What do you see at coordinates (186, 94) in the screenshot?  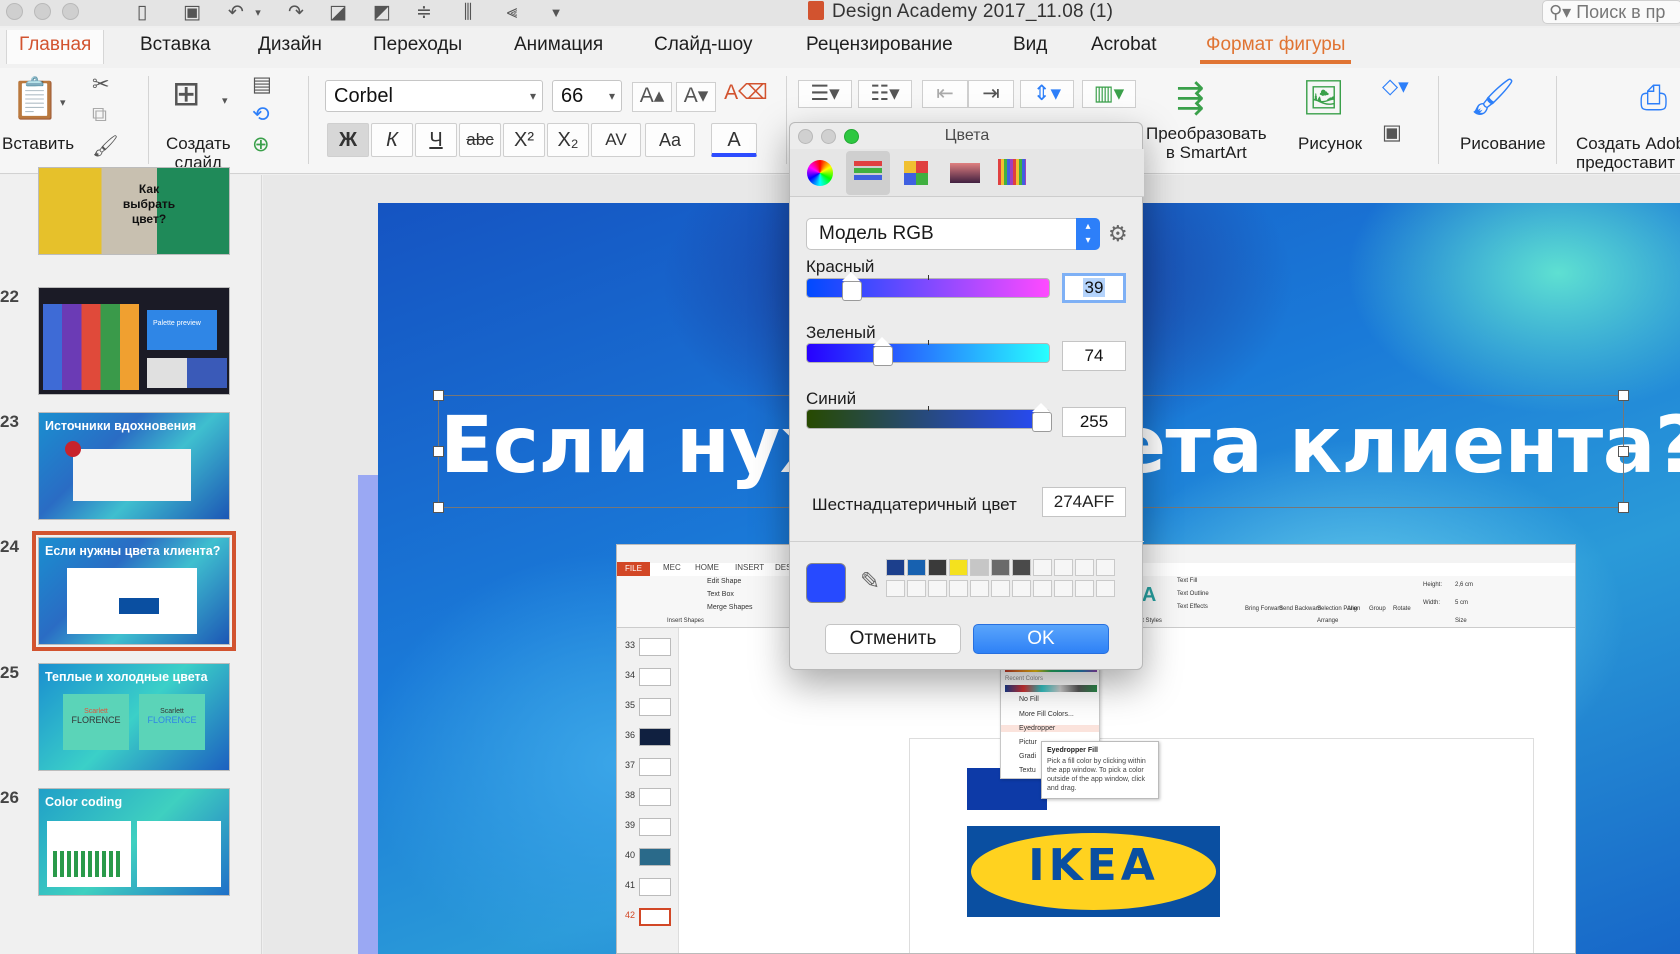 I see `new-slide-icon: ⊞` at bounding box center [186, 94].